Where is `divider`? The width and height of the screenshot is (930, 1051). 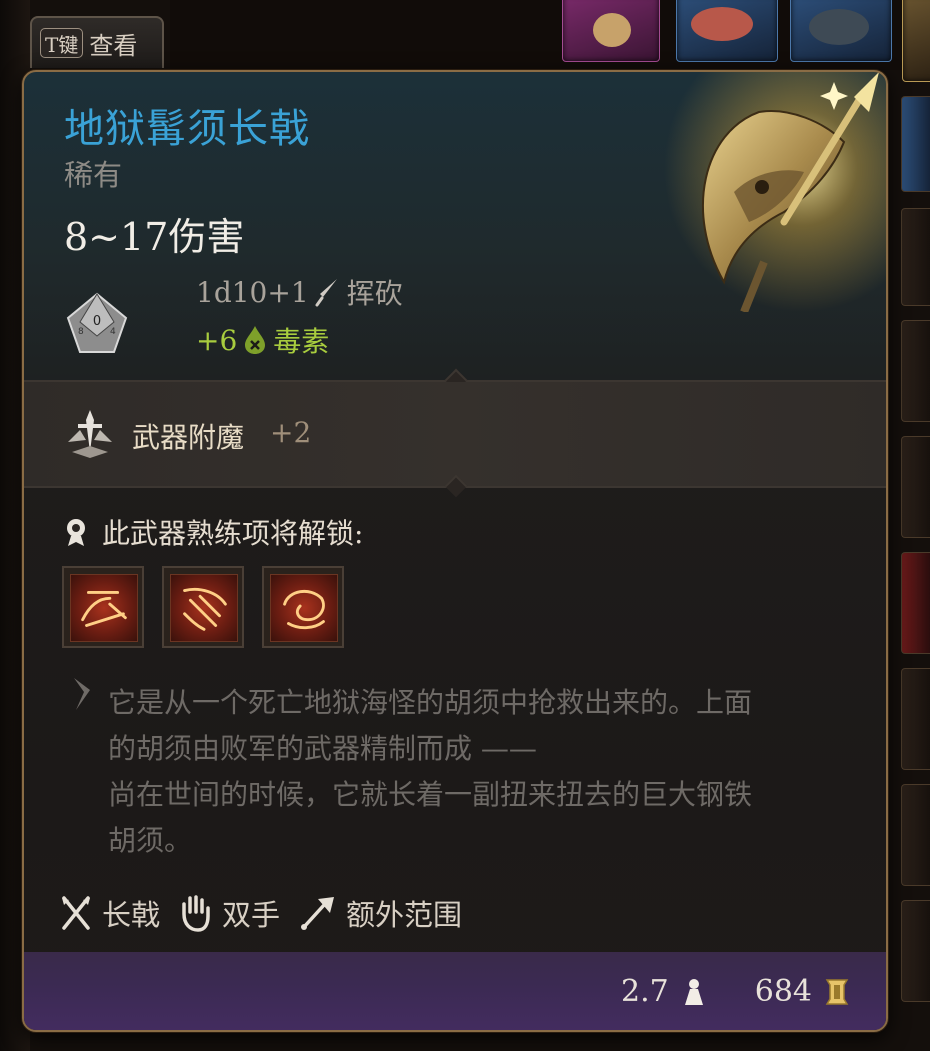 divider is located at coordinates (455, 486).